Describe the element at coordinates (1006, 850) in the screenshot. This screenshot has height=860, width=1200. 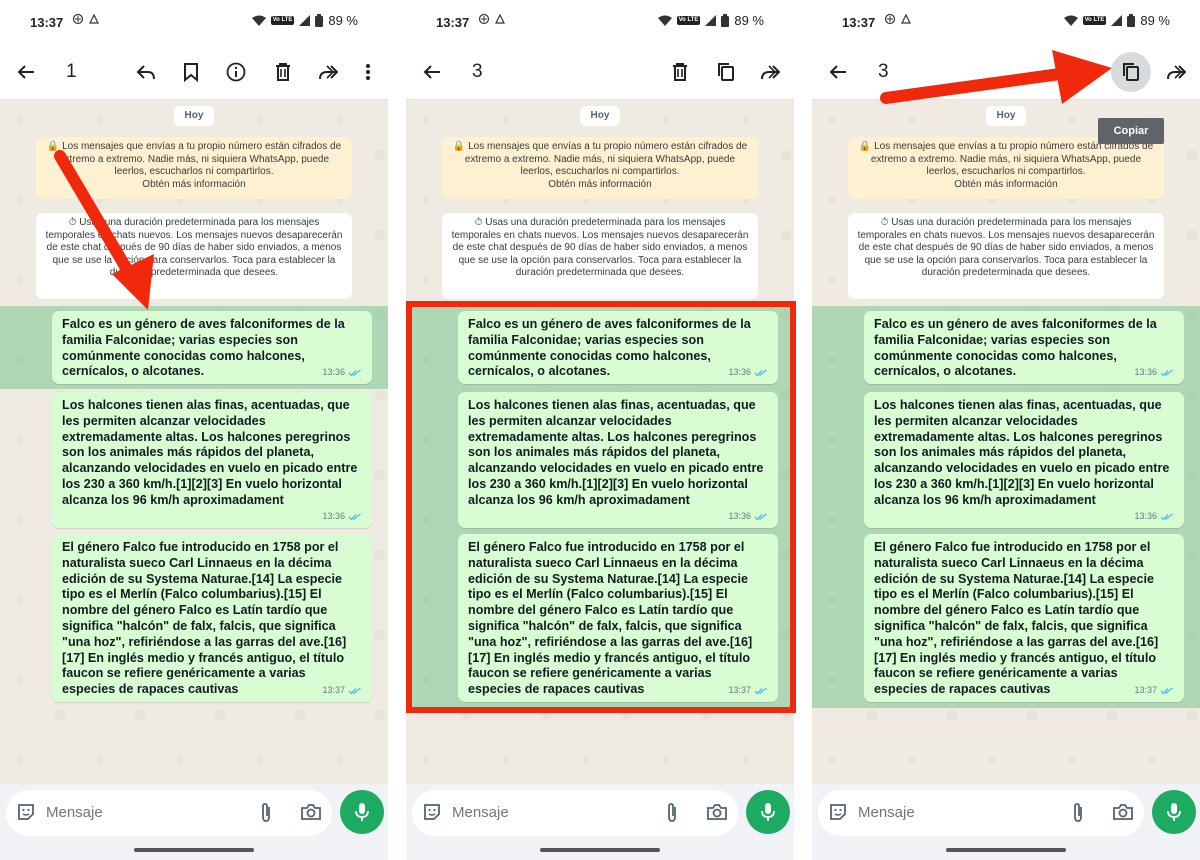
I see `home-indicator` at that location.